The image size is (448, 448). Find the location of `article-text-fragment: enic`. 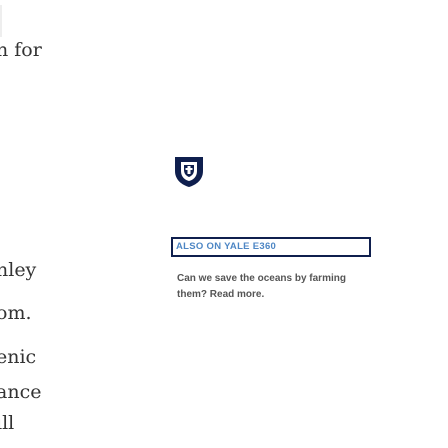

article-text-fragment: enic is located at coordinates (18, 357).